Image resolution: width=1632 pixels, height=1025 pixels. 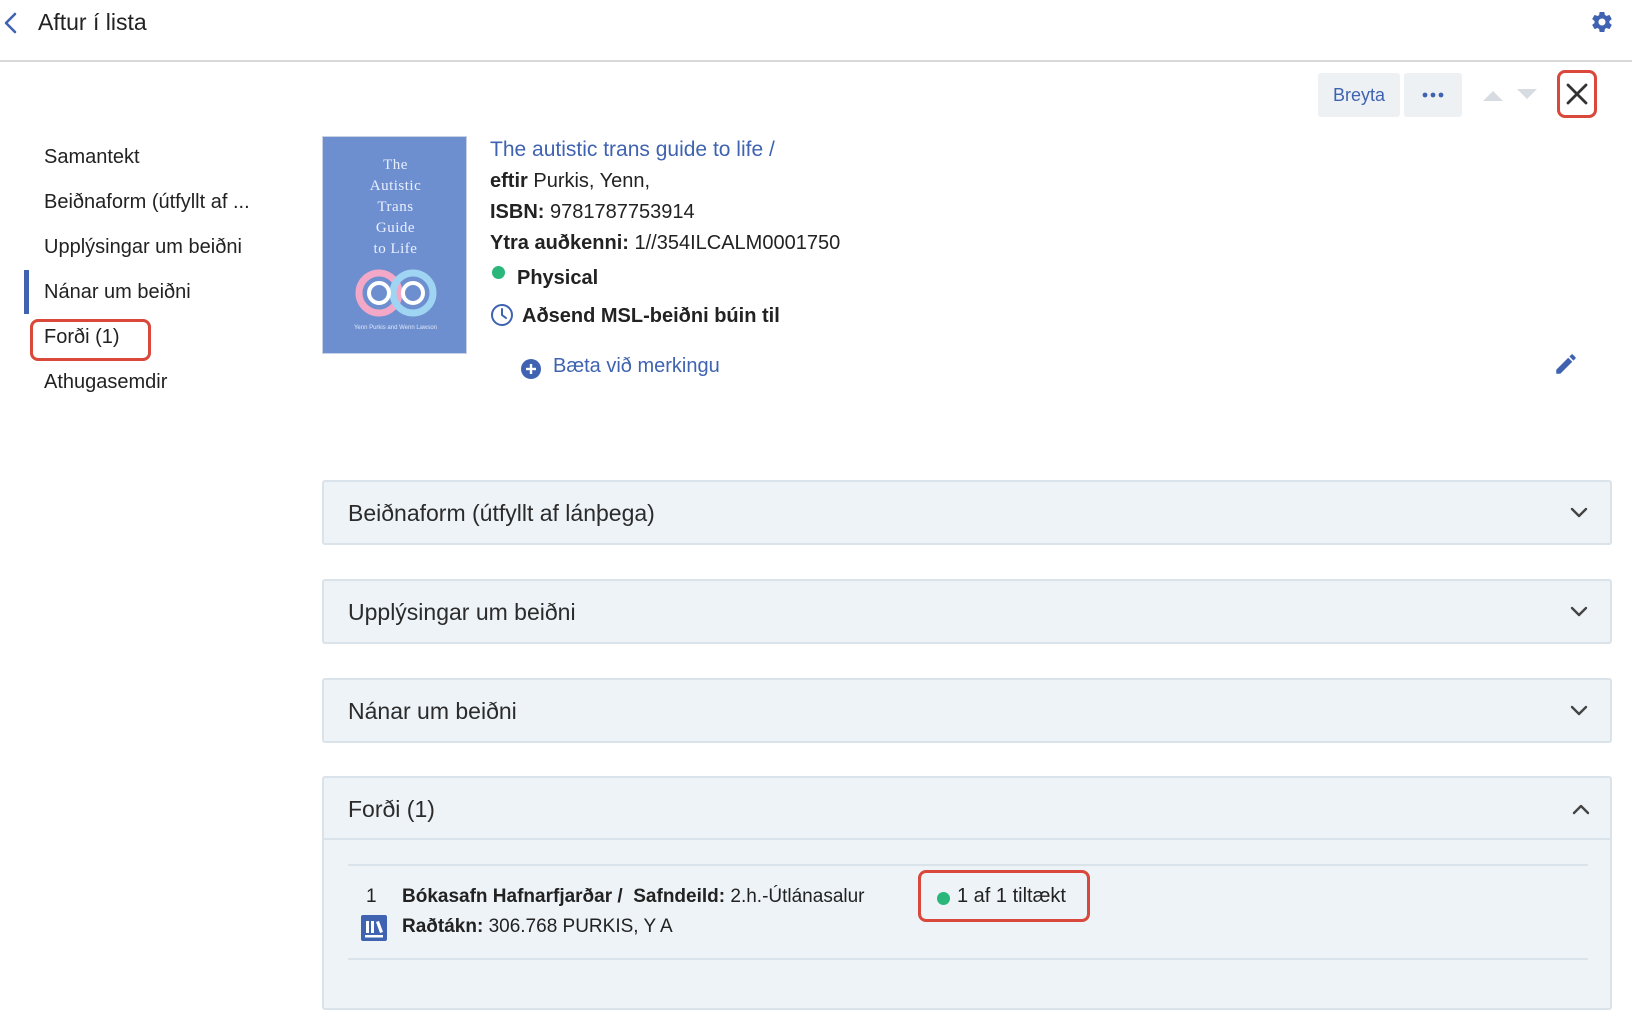 What do you see at coordinates (143, 247) in the screenshot?
I see `nav-item-request-info: Upplýsingar um beiðni` at bounding box center [143, 247].